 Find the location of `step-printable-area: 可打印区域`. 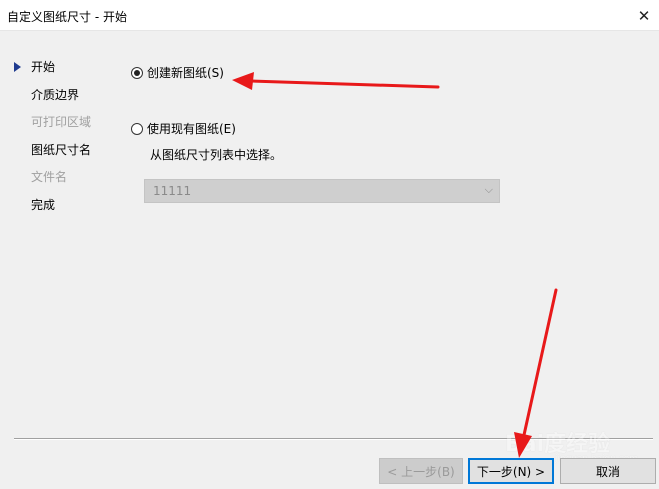

step-printable-area: 可打印区域 is located at coordinates (64, 127).